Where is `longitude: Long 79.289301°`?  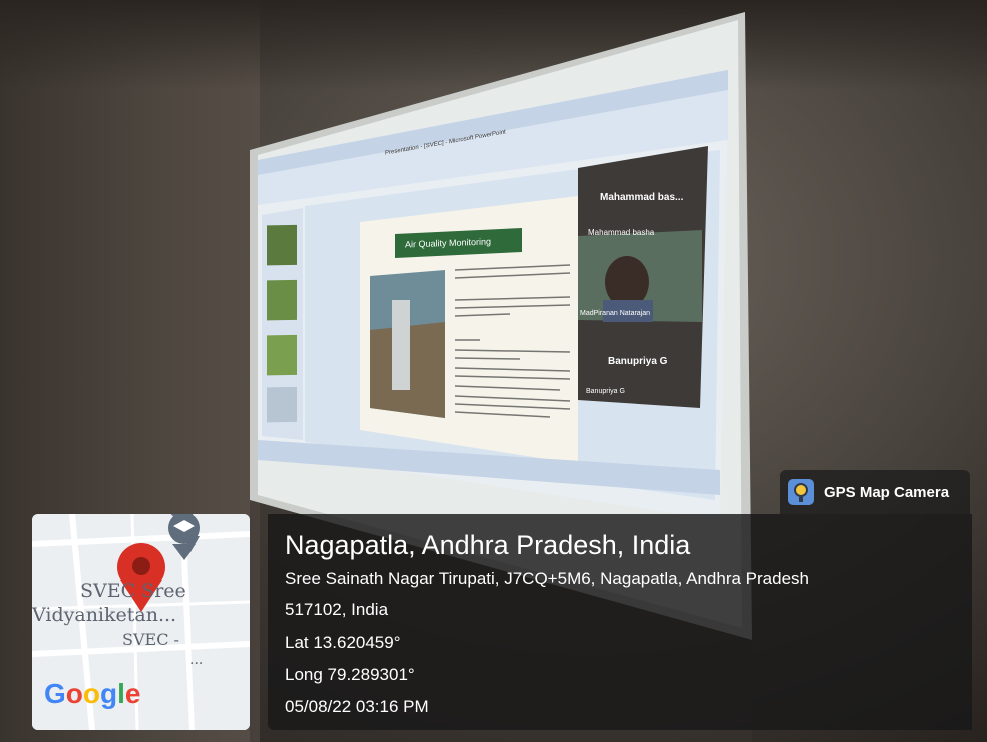
longitude: Long 79.289301° is located at coordinates (350, 674).